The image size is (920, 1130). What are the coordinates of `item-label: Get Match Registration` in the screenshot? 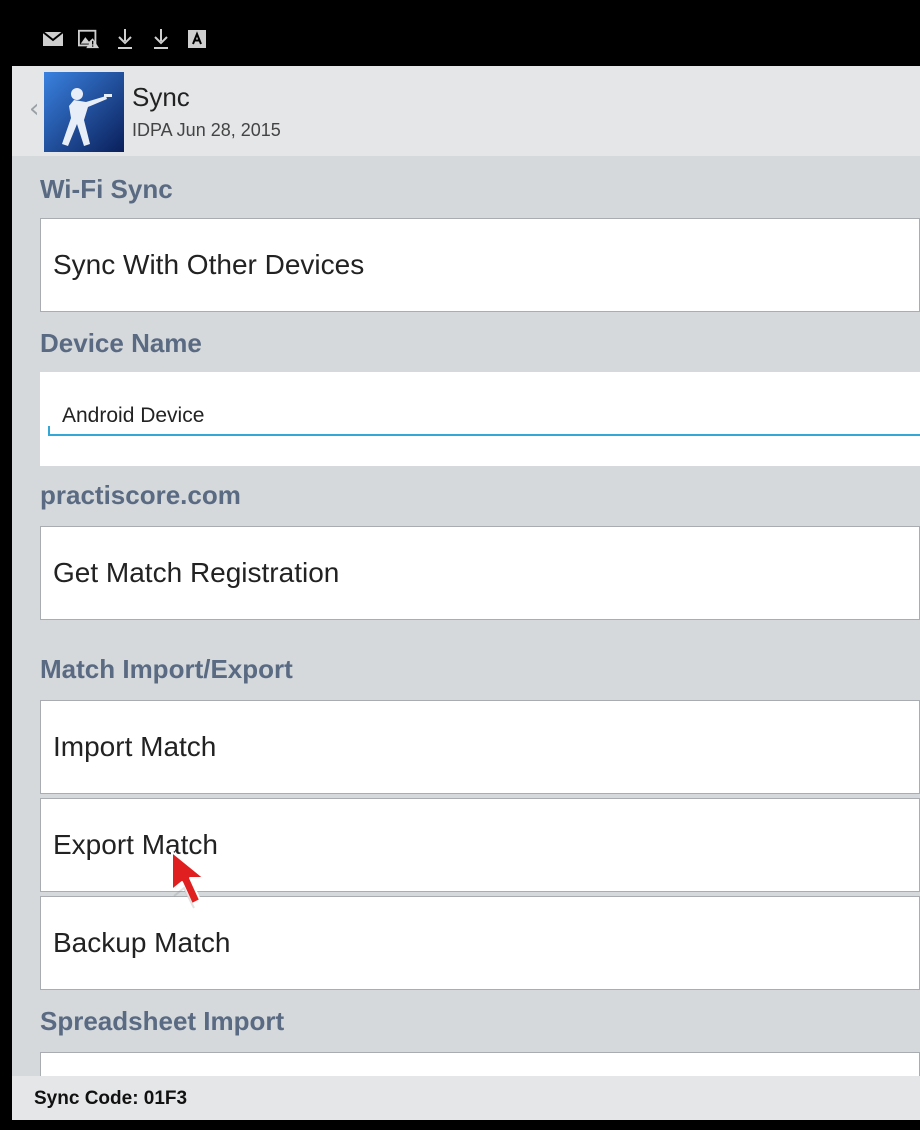 It's located at (196, 572).